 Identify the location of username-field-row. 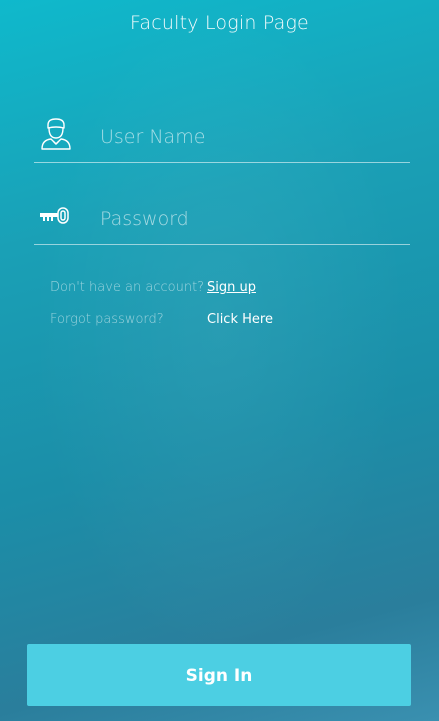
(222, 138).